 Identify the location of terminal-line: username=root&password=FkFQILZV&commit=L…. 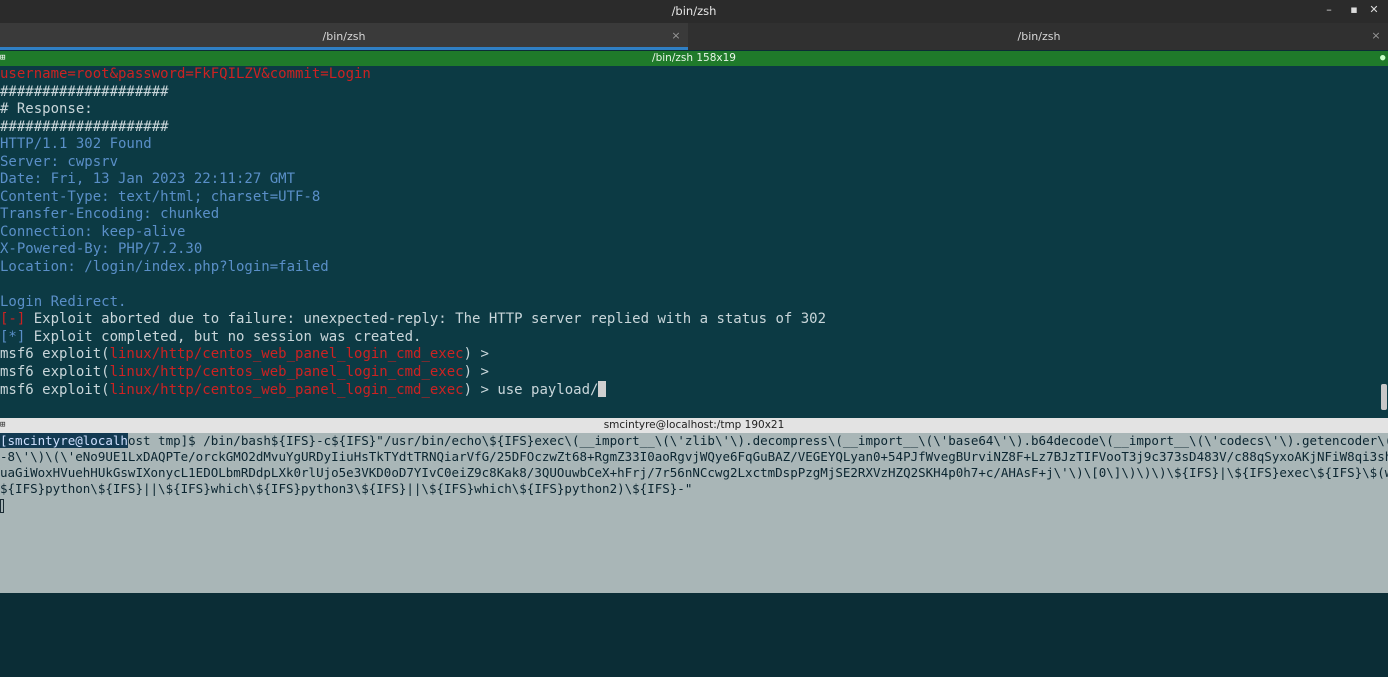
(185, 74).